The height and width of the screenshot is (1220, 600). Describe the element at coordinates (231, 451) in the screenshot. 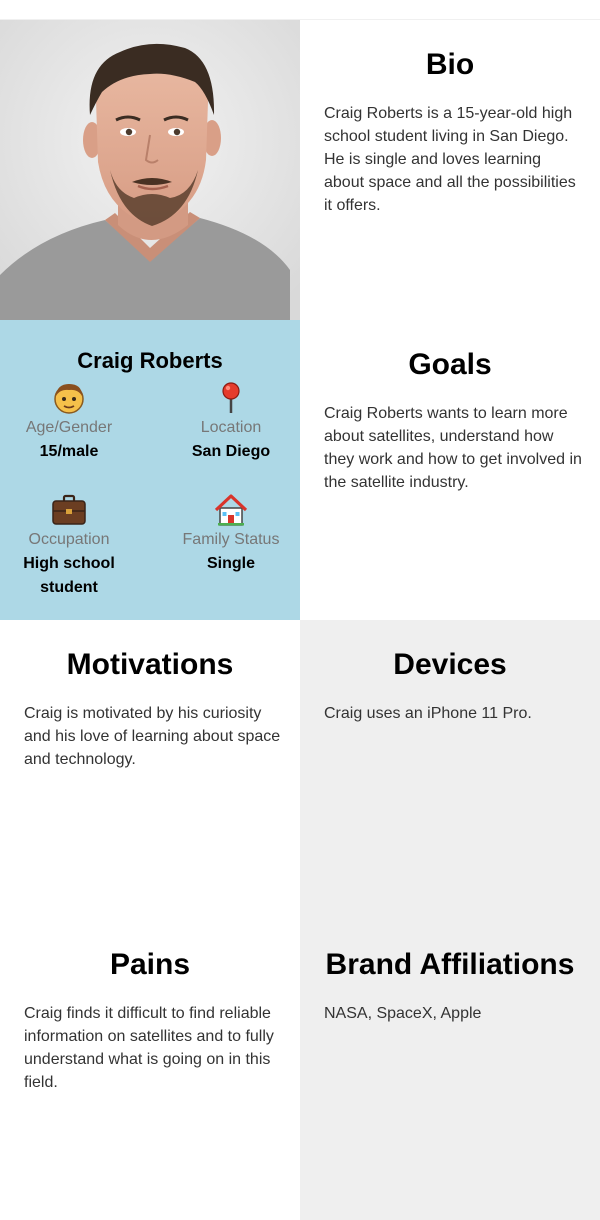

I see `location-value: San Diego` at that location.